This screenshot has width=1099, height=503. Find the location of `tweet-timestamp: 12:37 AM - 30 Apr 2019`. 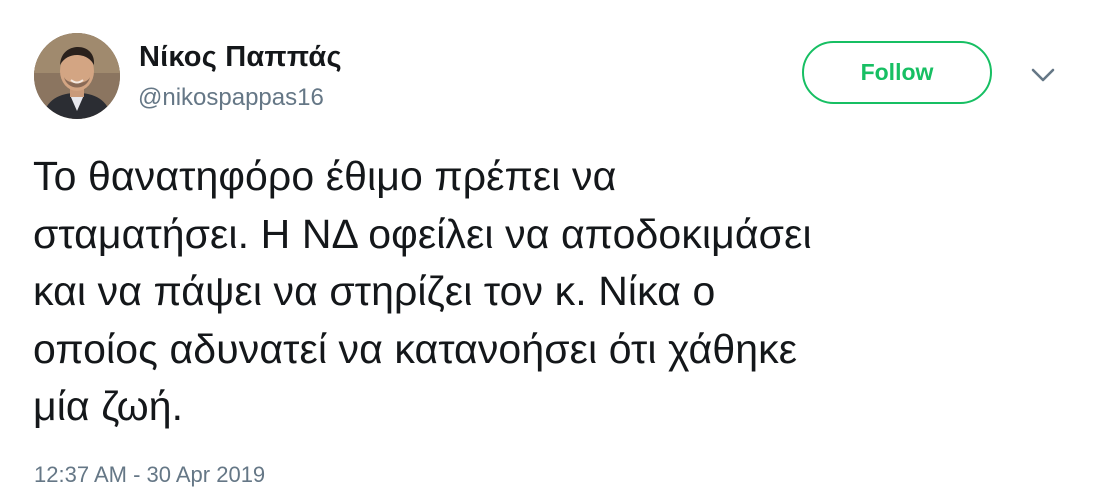

tweet-timestamp: 12:37 AM - 30 Apr 2019 is located at coordinates (149, 475).